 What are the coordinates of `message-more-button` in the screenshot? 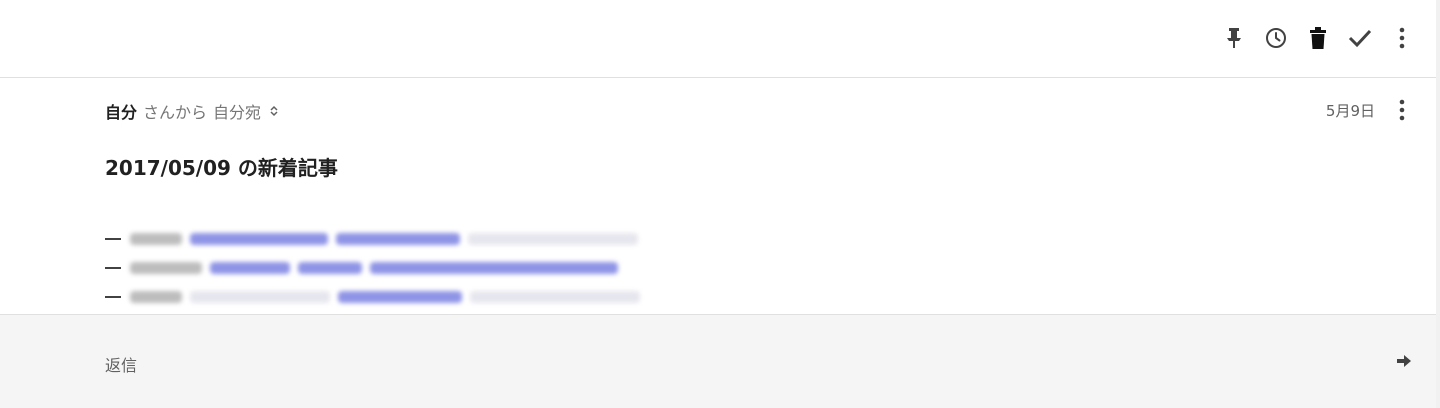 It's located at (1402, 112).